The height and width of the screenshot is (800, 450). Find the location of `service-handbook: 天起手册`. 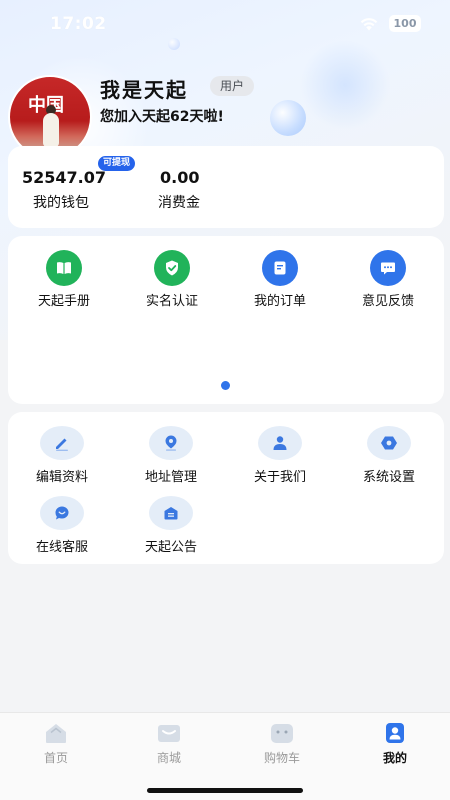

service-handbook: 天起手册 is located at coordinates (64, 279).